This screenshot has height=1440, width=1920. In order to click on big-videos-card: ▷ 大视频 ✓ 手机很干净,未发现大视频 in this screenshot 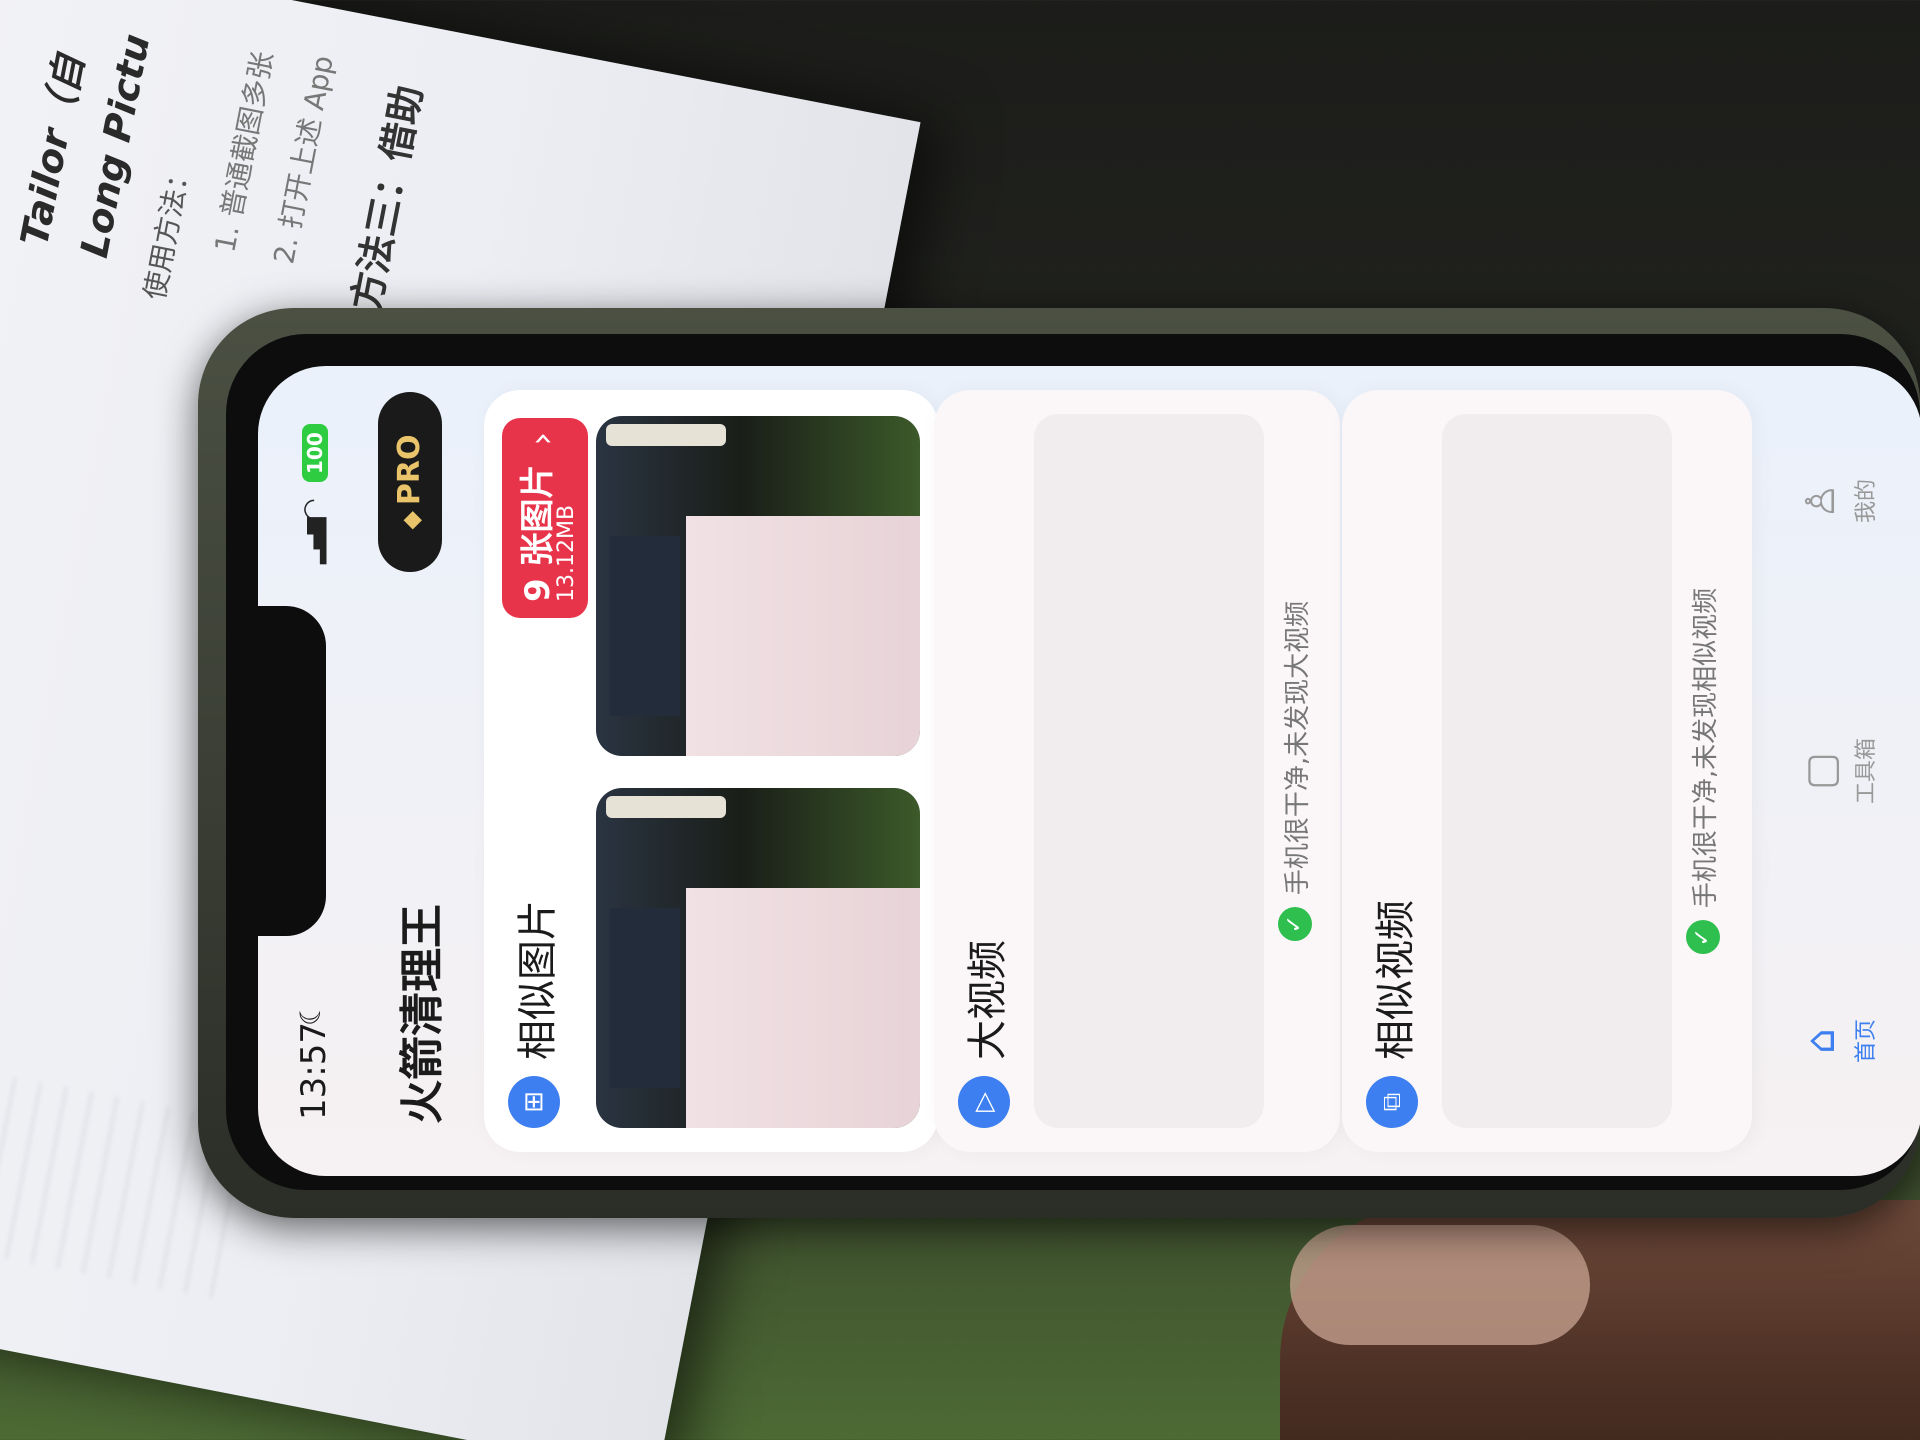, I will do `click(1137, 771)`.